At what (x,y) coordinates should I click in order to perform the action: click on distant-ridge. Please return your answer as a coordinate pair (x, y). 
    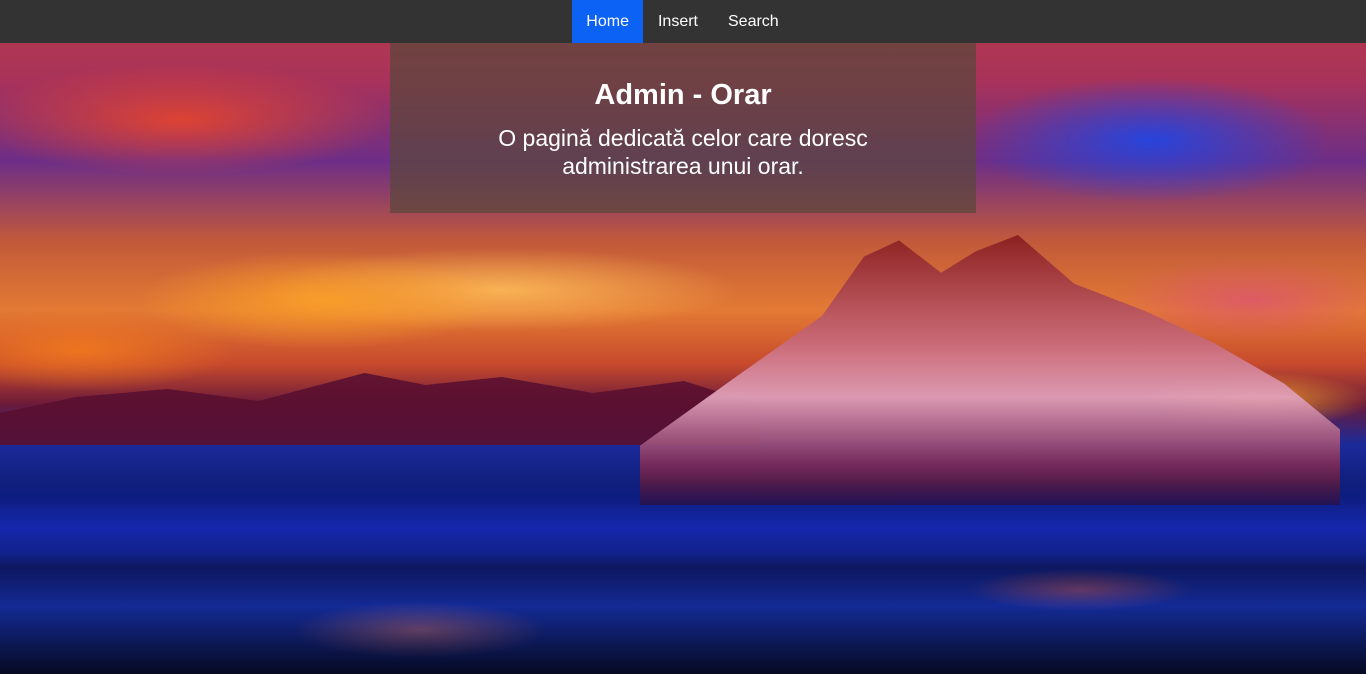
    Looking at the image, I should click on (380, 409).